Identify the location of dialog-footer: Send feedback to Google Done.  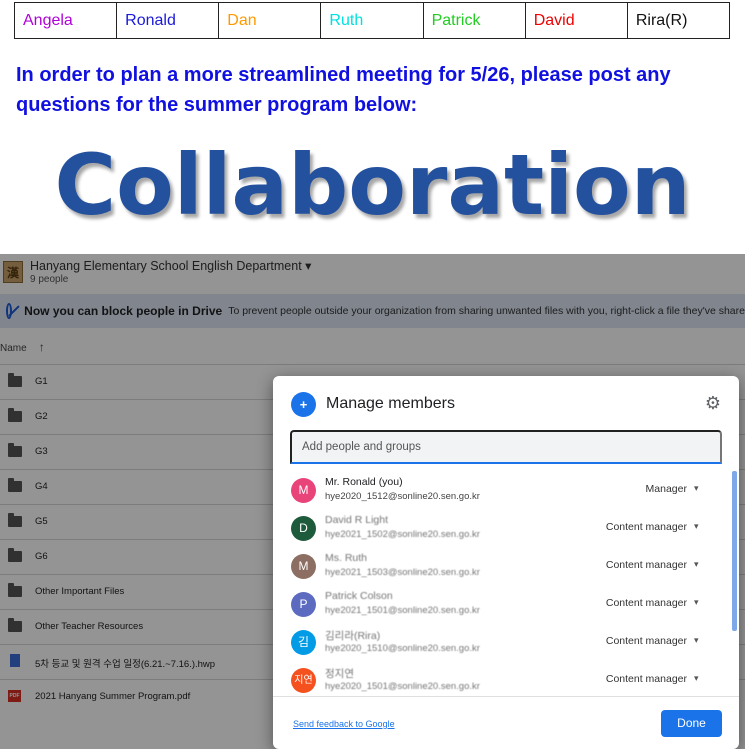
(506, 722).